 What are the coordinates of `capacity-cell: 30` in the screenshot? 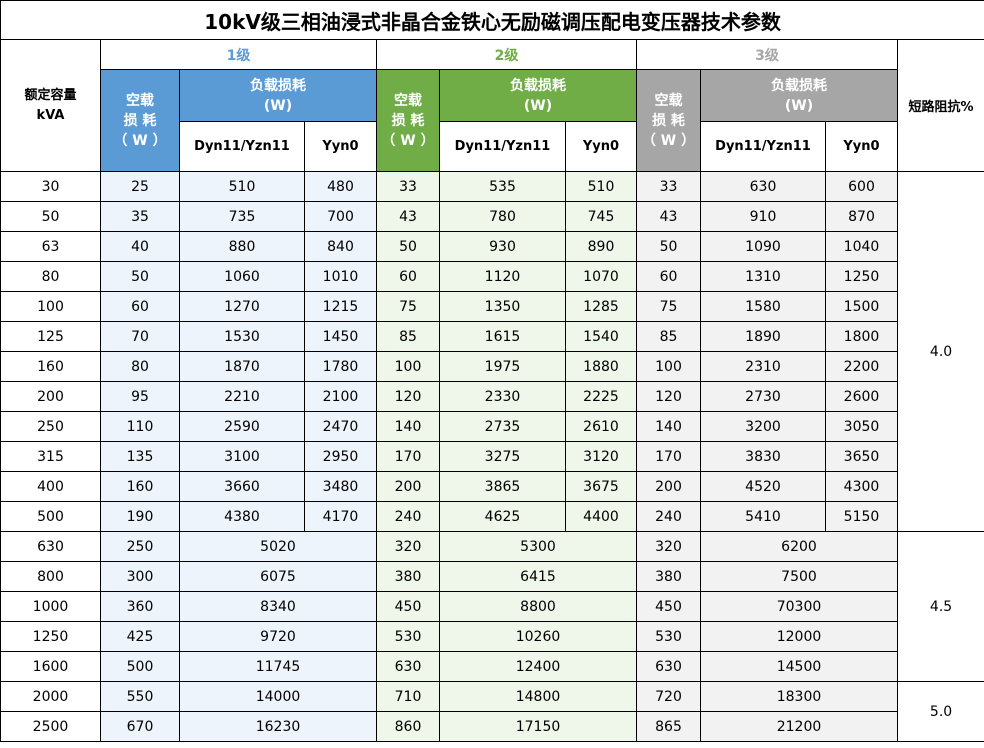 It's located at (50, 186).